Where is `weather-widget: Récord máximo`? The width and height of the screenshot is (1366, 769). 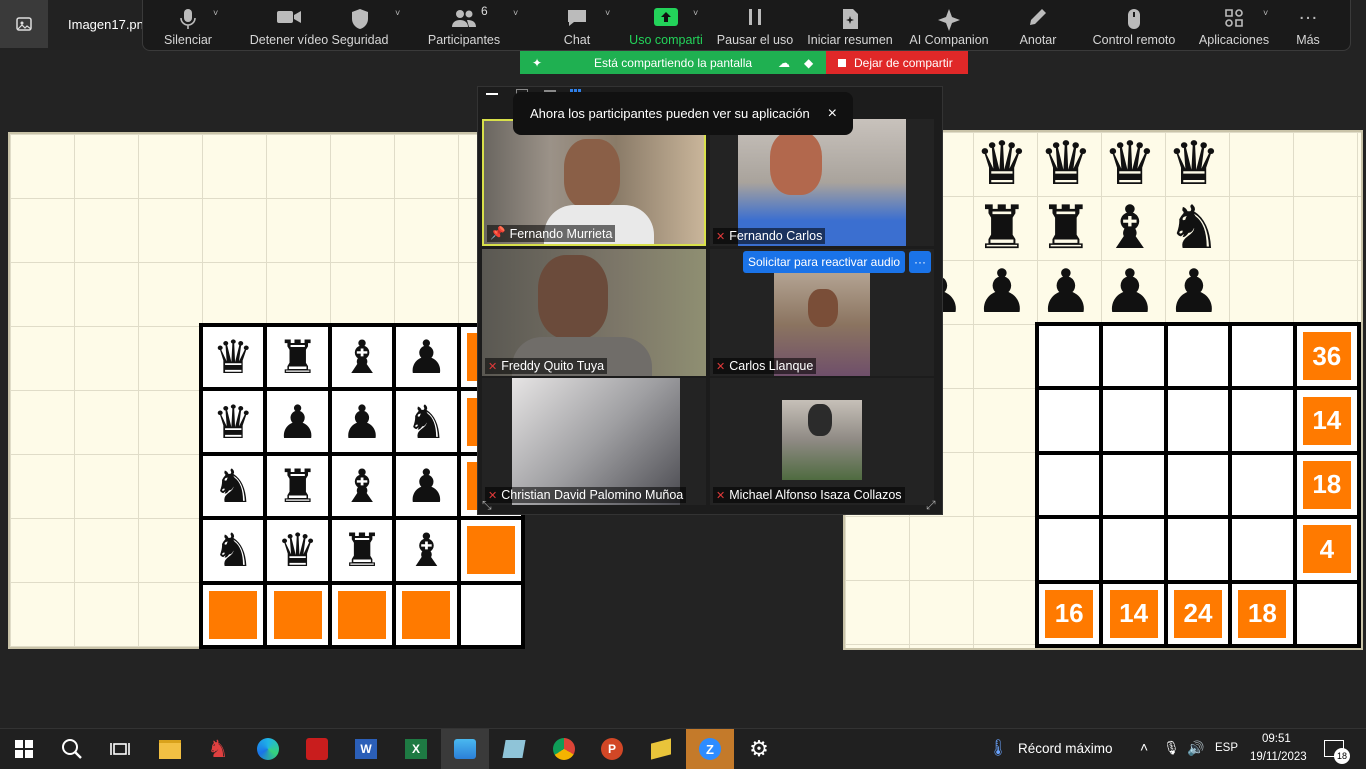
weather-widget: Récord máximo is located at coordinates (1065, 748).